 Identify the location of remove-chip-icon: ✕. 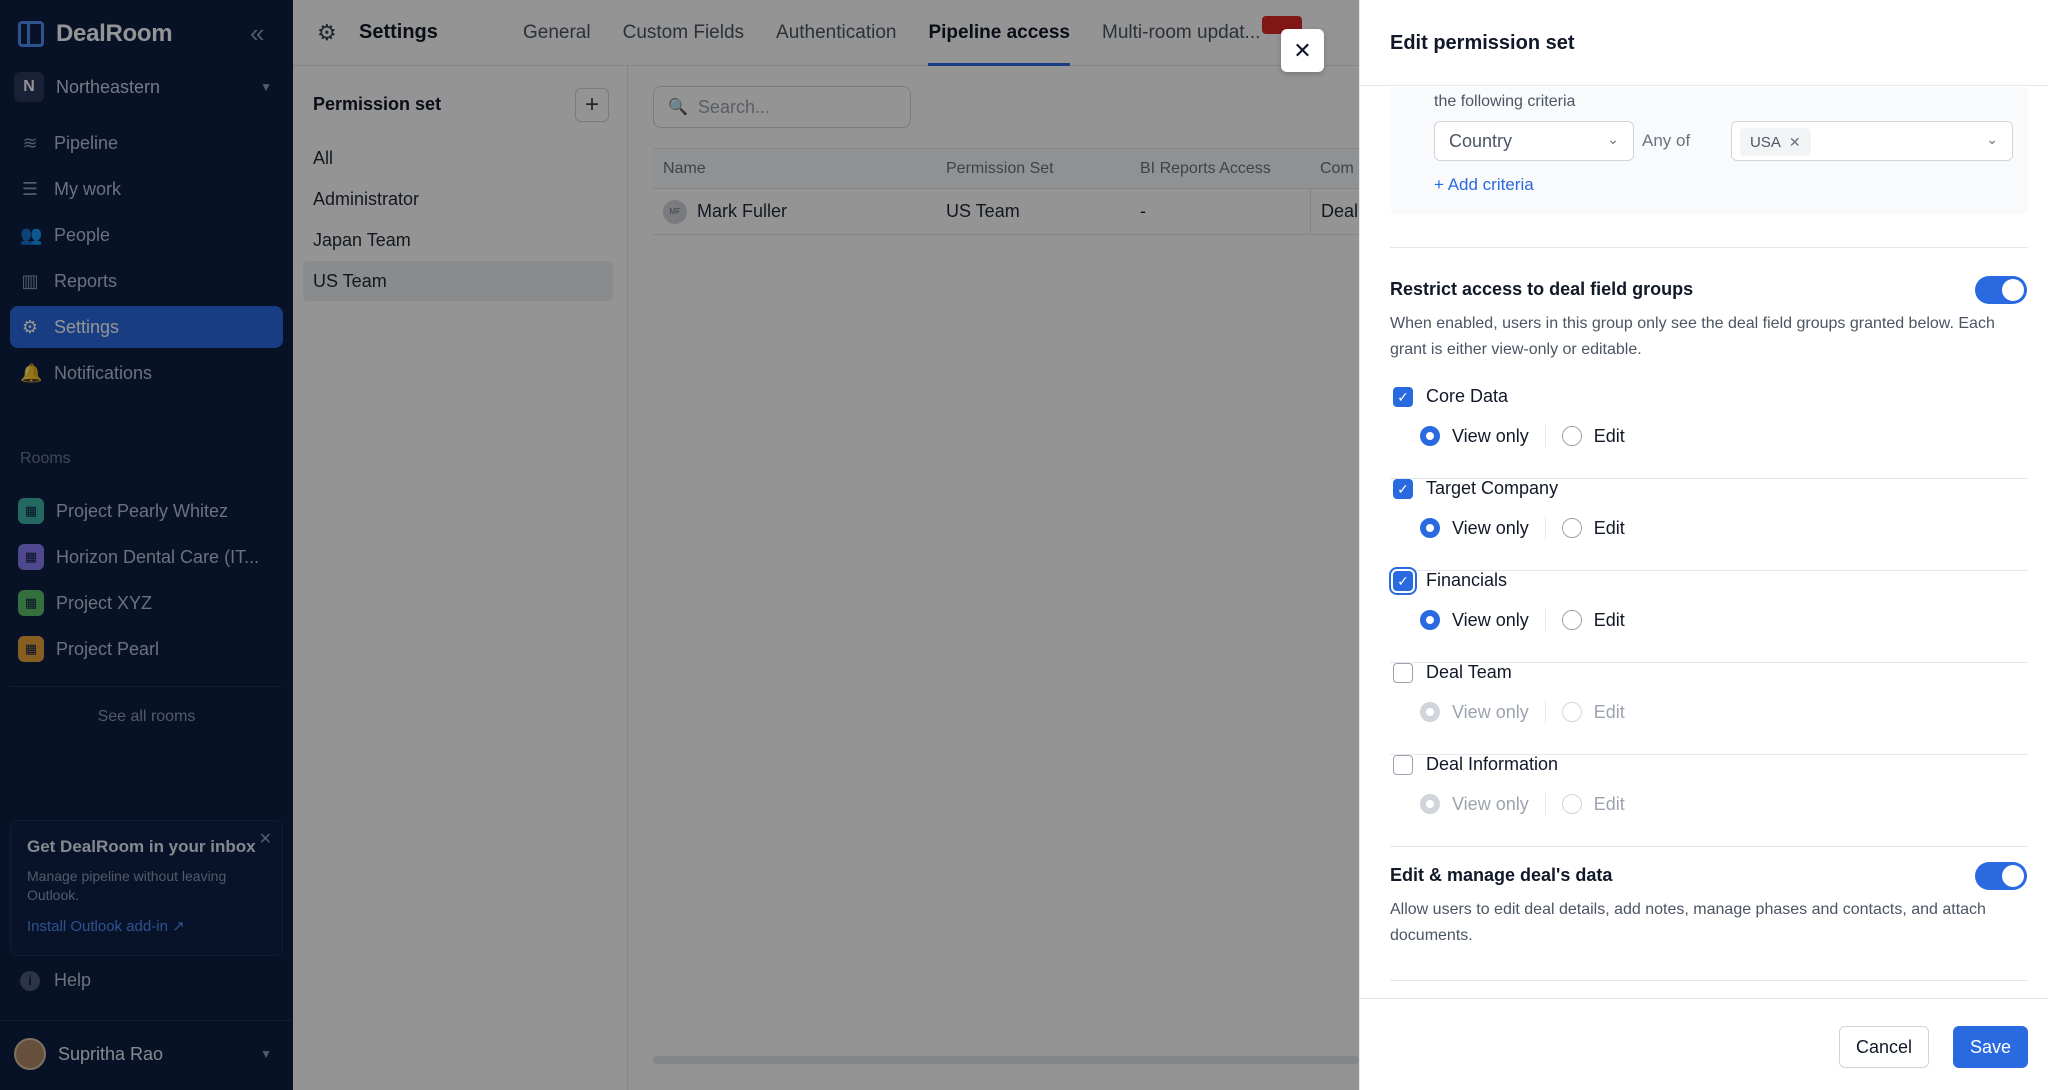
(1795, 142).